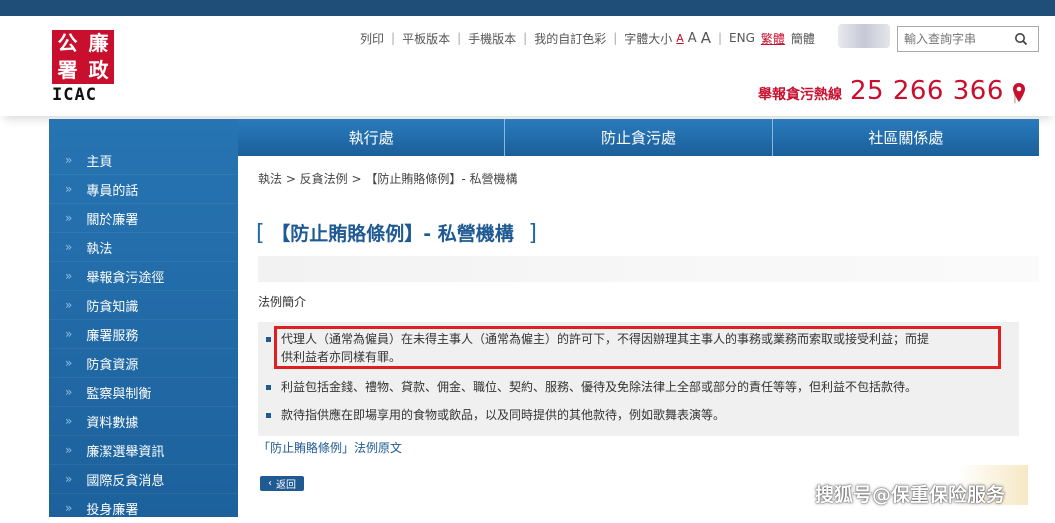  I want to click on sidebar-item-checks: » 監察與制衡, so click(143, 392).